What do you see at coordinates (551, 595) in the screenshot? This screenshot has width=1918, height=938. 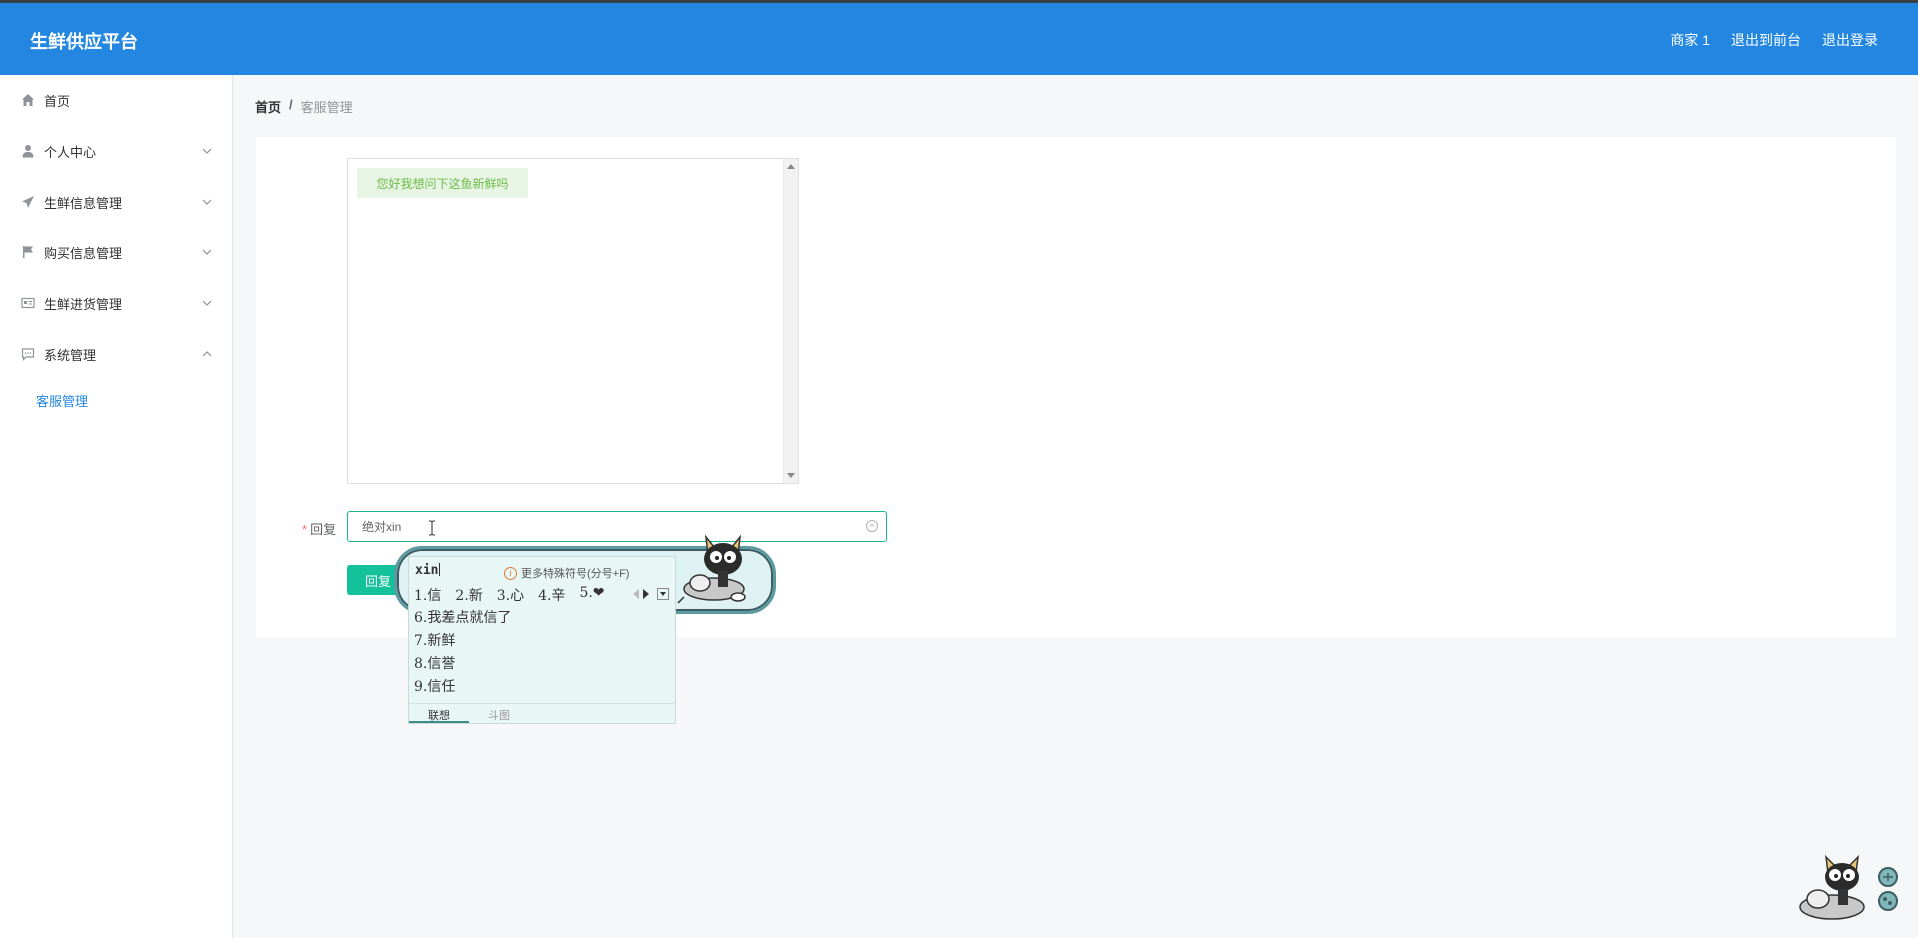 I see `ime-candidate: 4.辛` at bounding box center [551, 595].